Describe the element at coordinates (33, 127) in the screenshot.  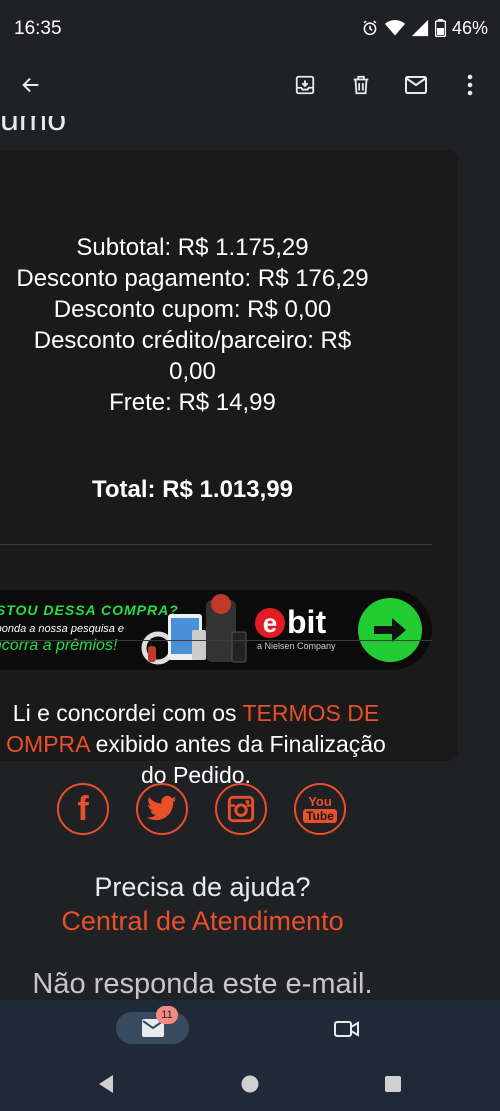
I see `section-heading: umo` at that location.